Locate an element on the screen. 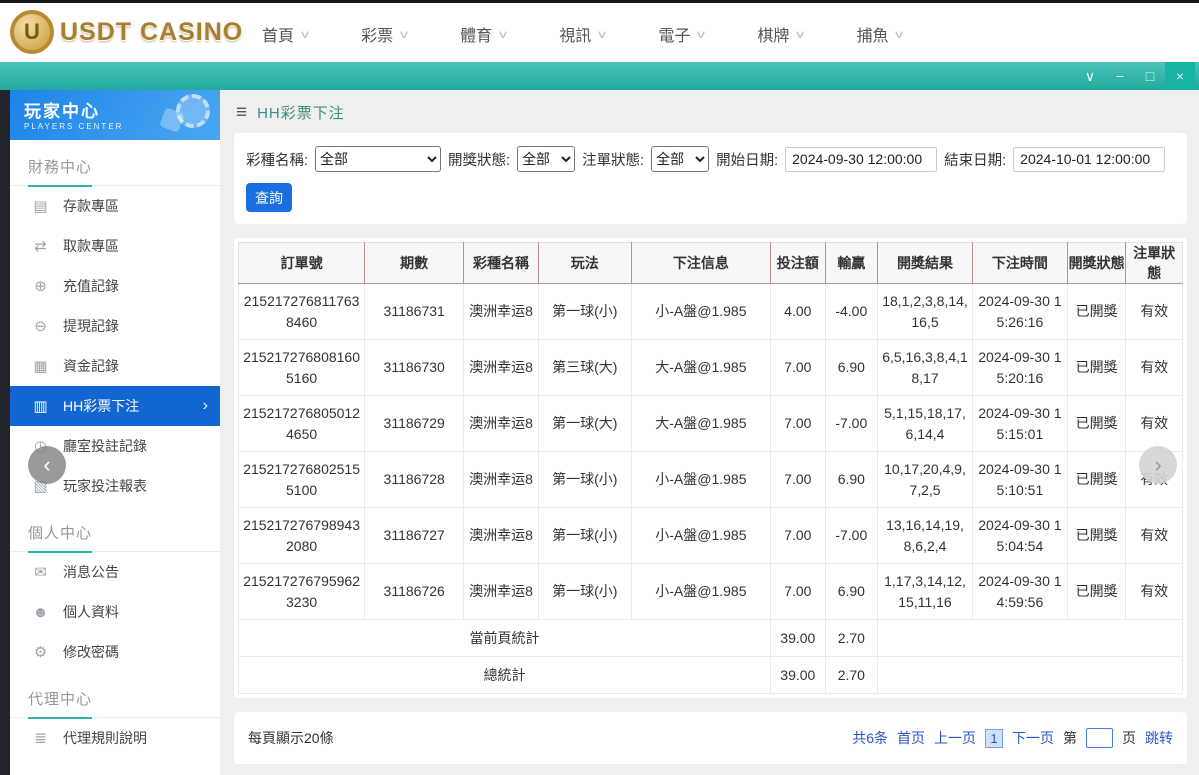  collapse-sidebar-button: ‹ is located at coordinates (47, 465).